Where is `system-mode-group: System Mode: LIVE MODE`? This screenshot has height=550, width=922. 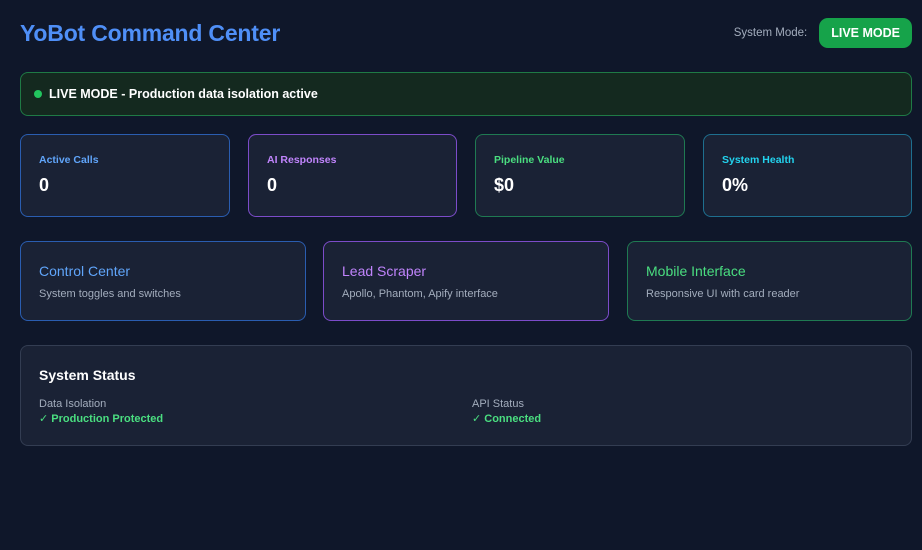
system-mode-group: System Mode: LIVE MODE is located at coordinates (823, 33).